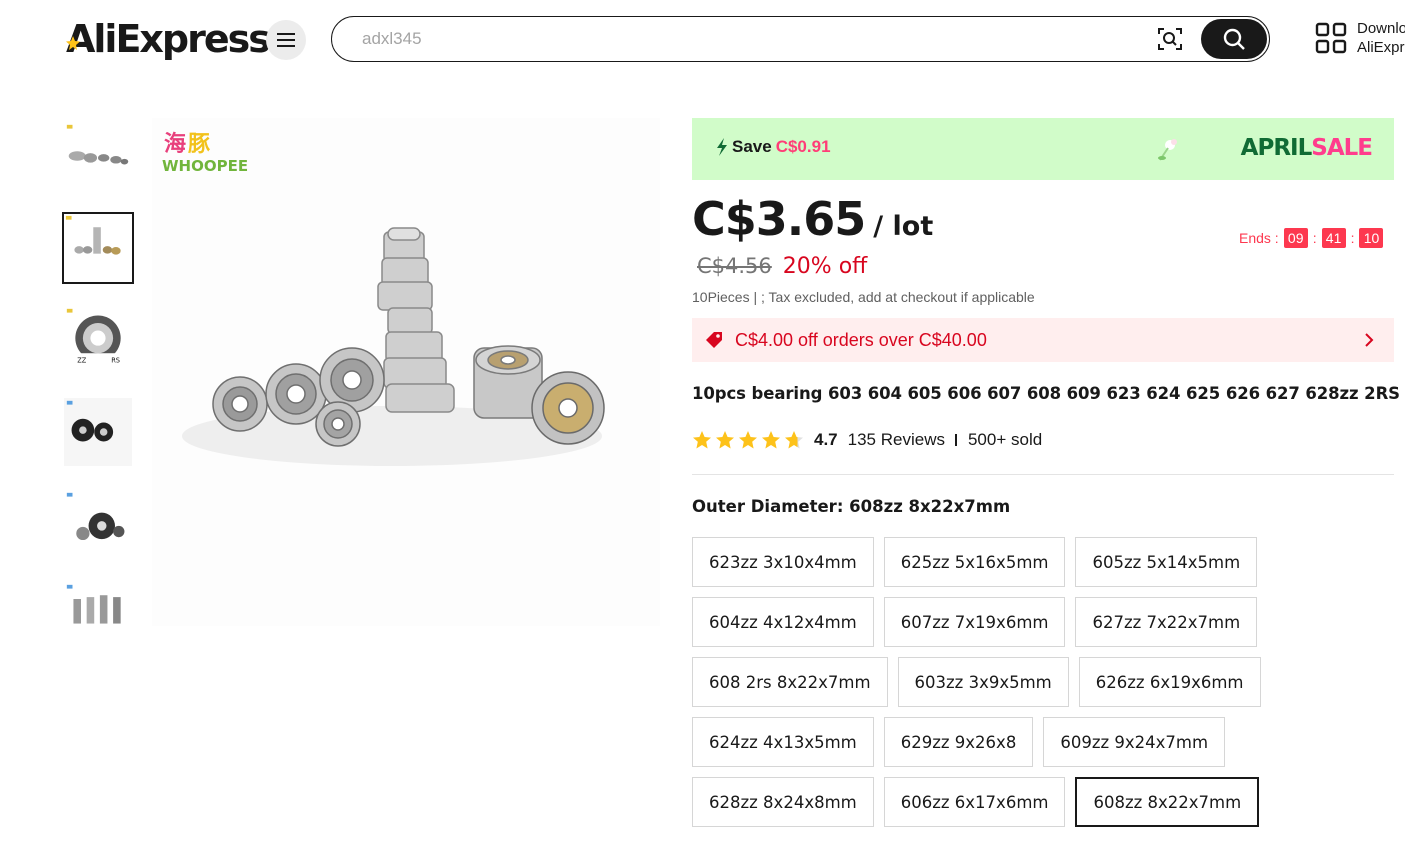  I want to click on countdown-seconds: 10, so click(1371, 238).